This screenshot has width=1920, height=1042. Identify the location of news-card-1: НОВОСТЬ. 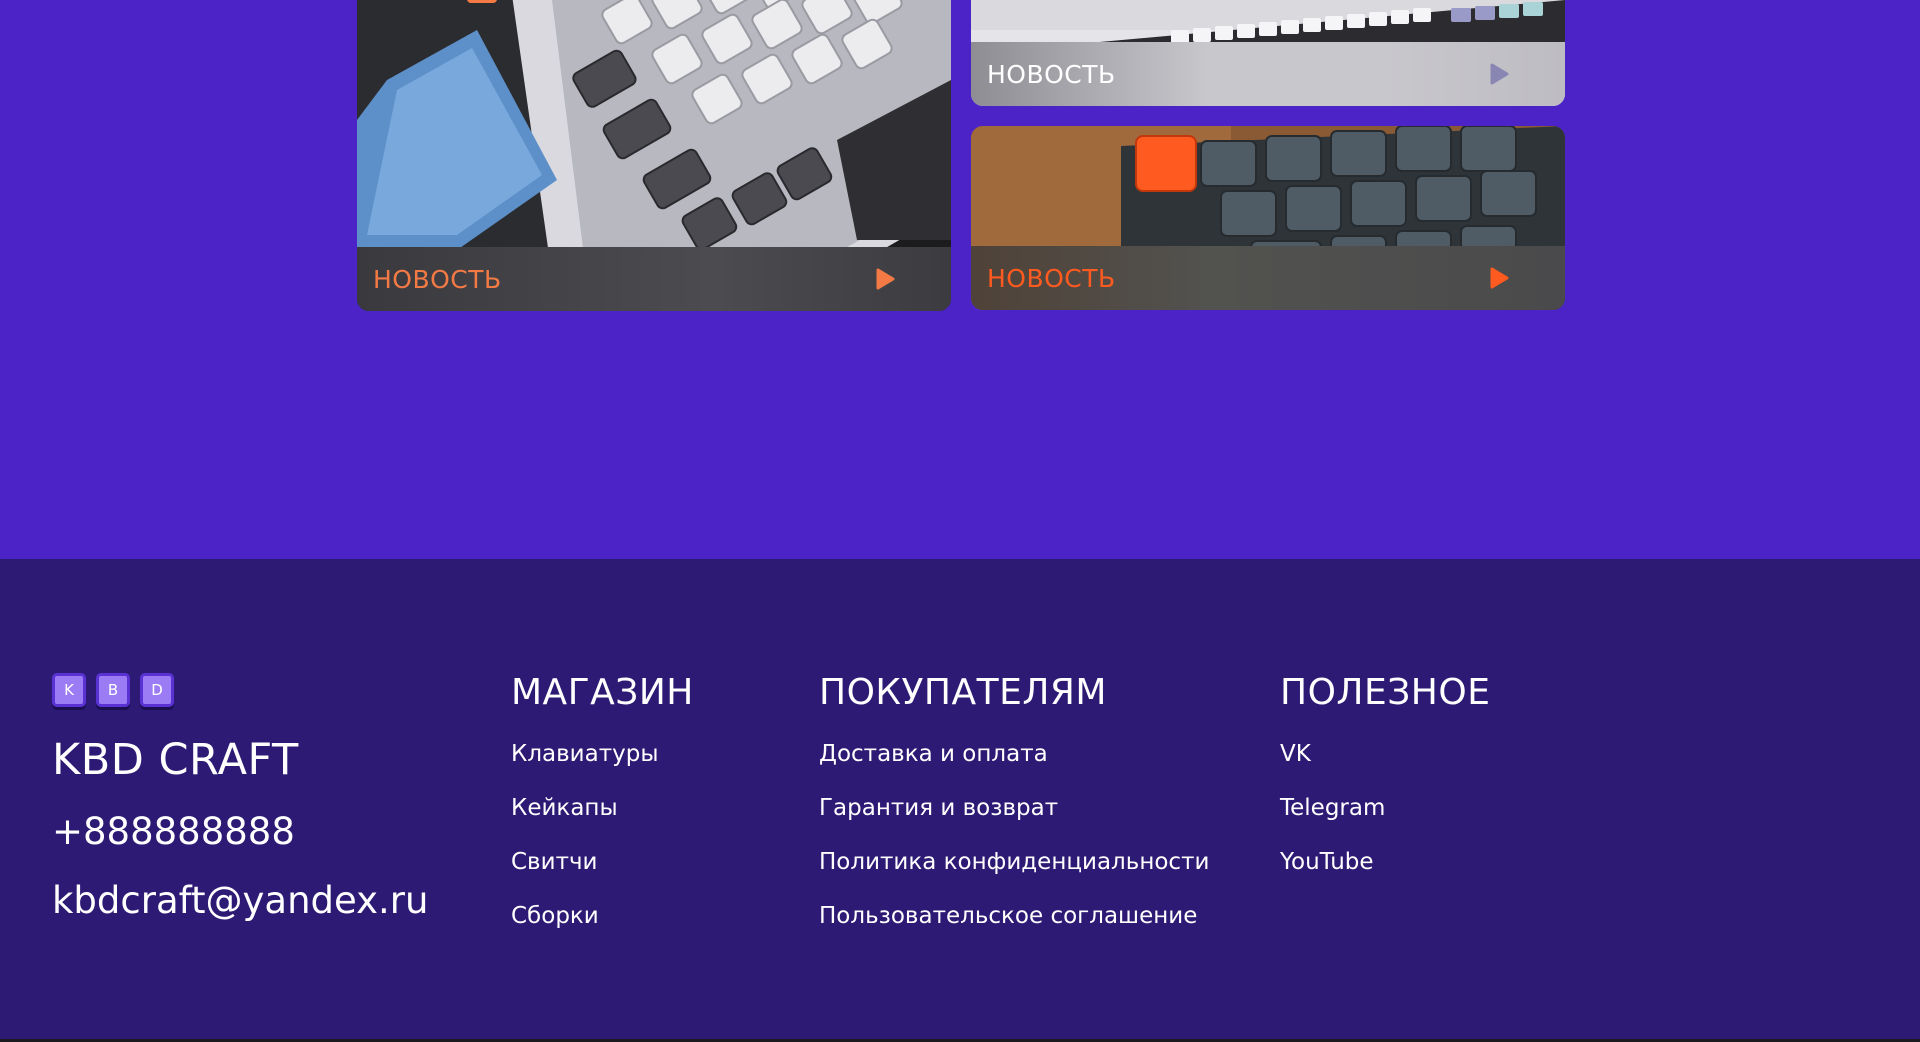
(654, 155).